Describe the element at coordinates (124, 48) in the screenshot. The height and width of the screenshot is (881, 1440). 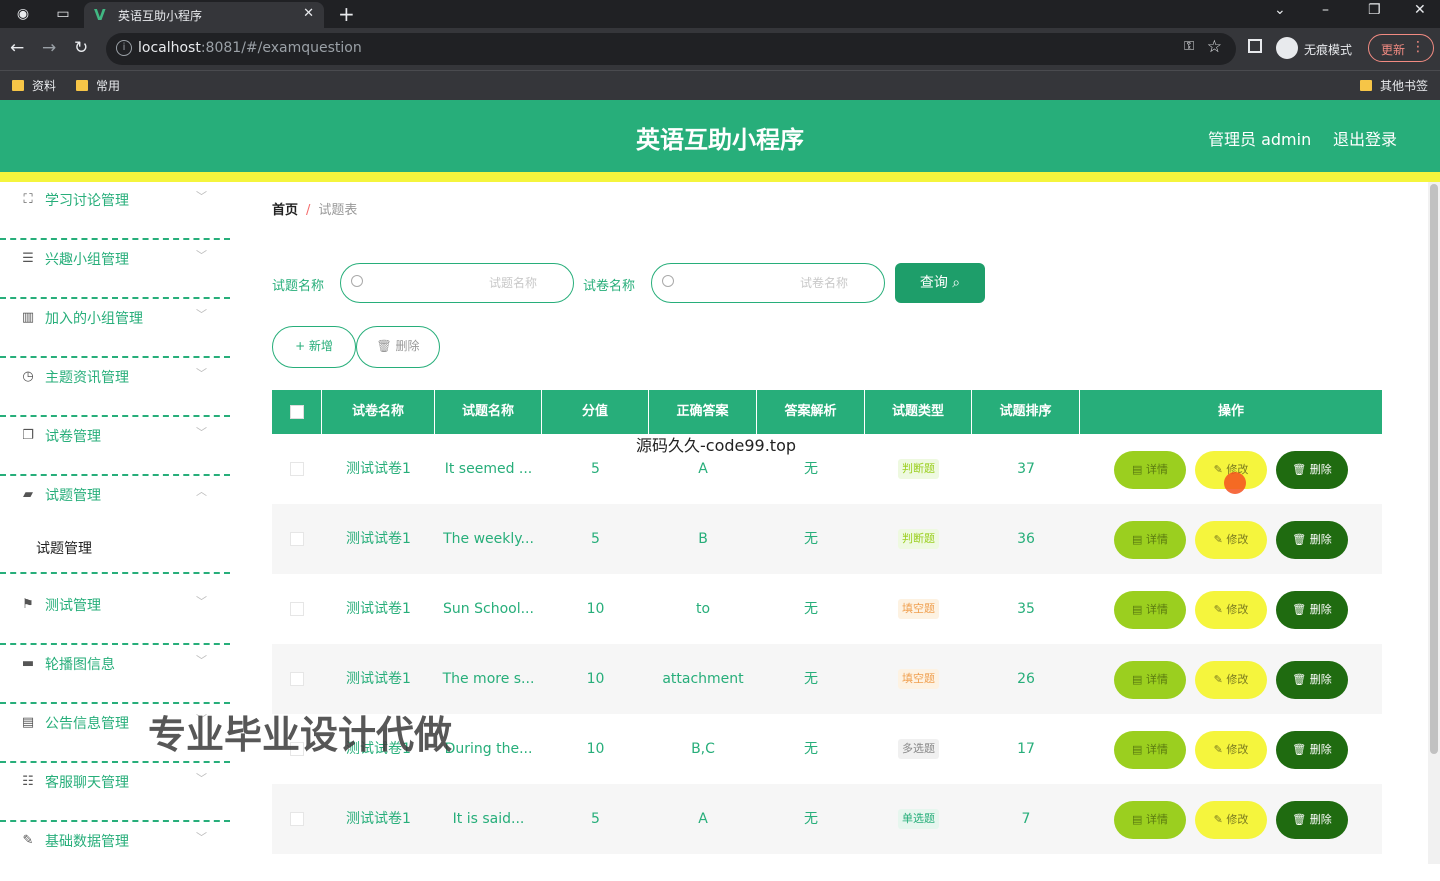
I see `site-info-icon: i` at that location.